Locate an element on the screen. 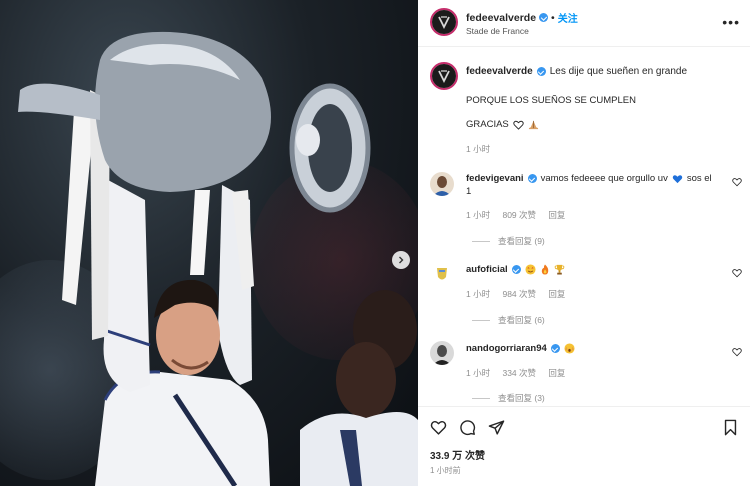 The height and width of the screenshot is (487, 750). comment-like-count: 809 次赞 is located at coordinates (519, 215).